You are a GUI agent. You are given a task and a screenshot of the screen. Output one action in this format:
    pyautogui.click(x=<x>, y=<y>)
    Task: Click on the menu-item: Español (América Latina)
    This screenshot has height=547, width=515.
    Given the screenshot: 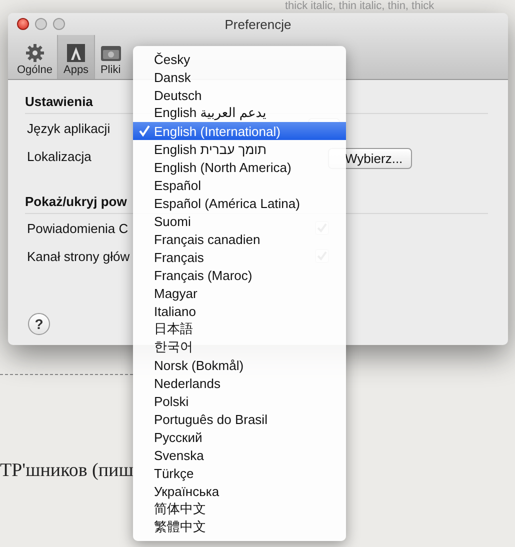 What is the action you would take?
    pyautogui.click(x=239, y=203)
    